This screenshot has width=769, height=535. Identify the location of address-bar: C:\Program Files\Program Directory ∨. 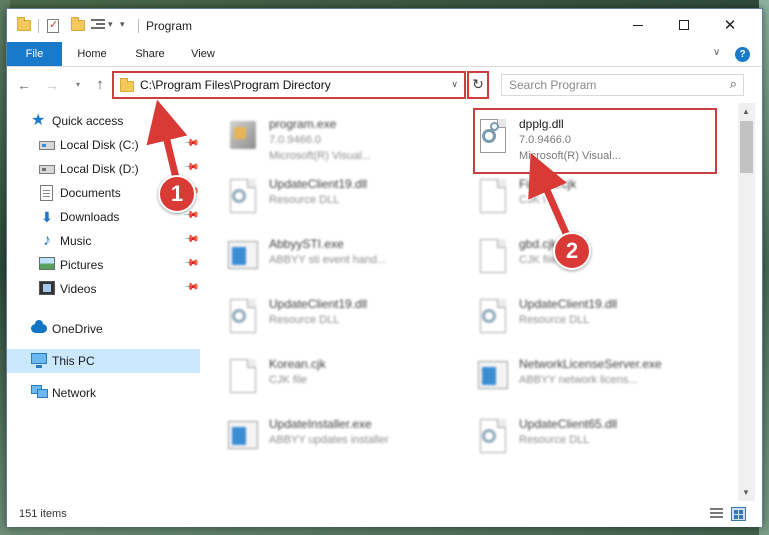
(289, 85).